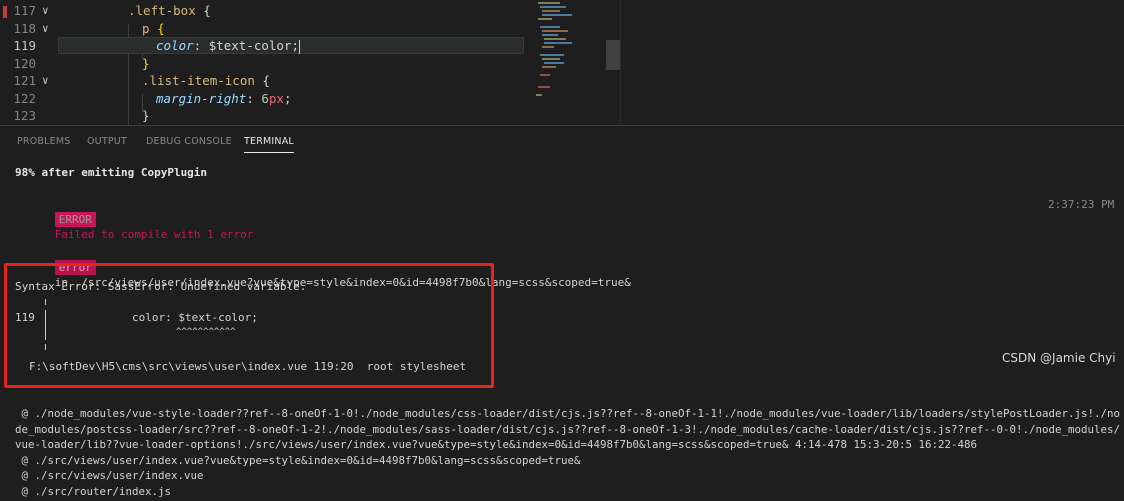  Describe the element at coordinates (310, 64) in the screenshot. I see `code-line: 120}` at that location.